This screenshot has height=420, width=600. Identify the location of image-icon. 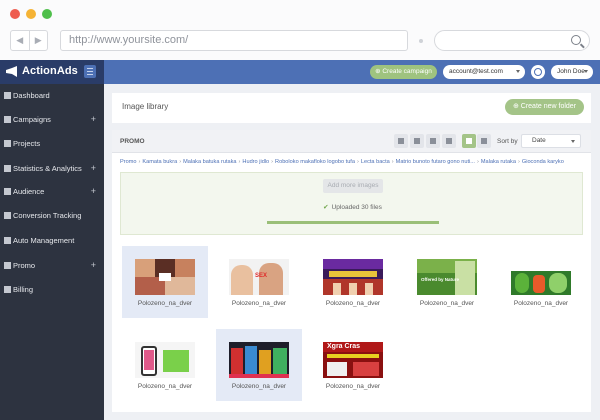
(7, 265).